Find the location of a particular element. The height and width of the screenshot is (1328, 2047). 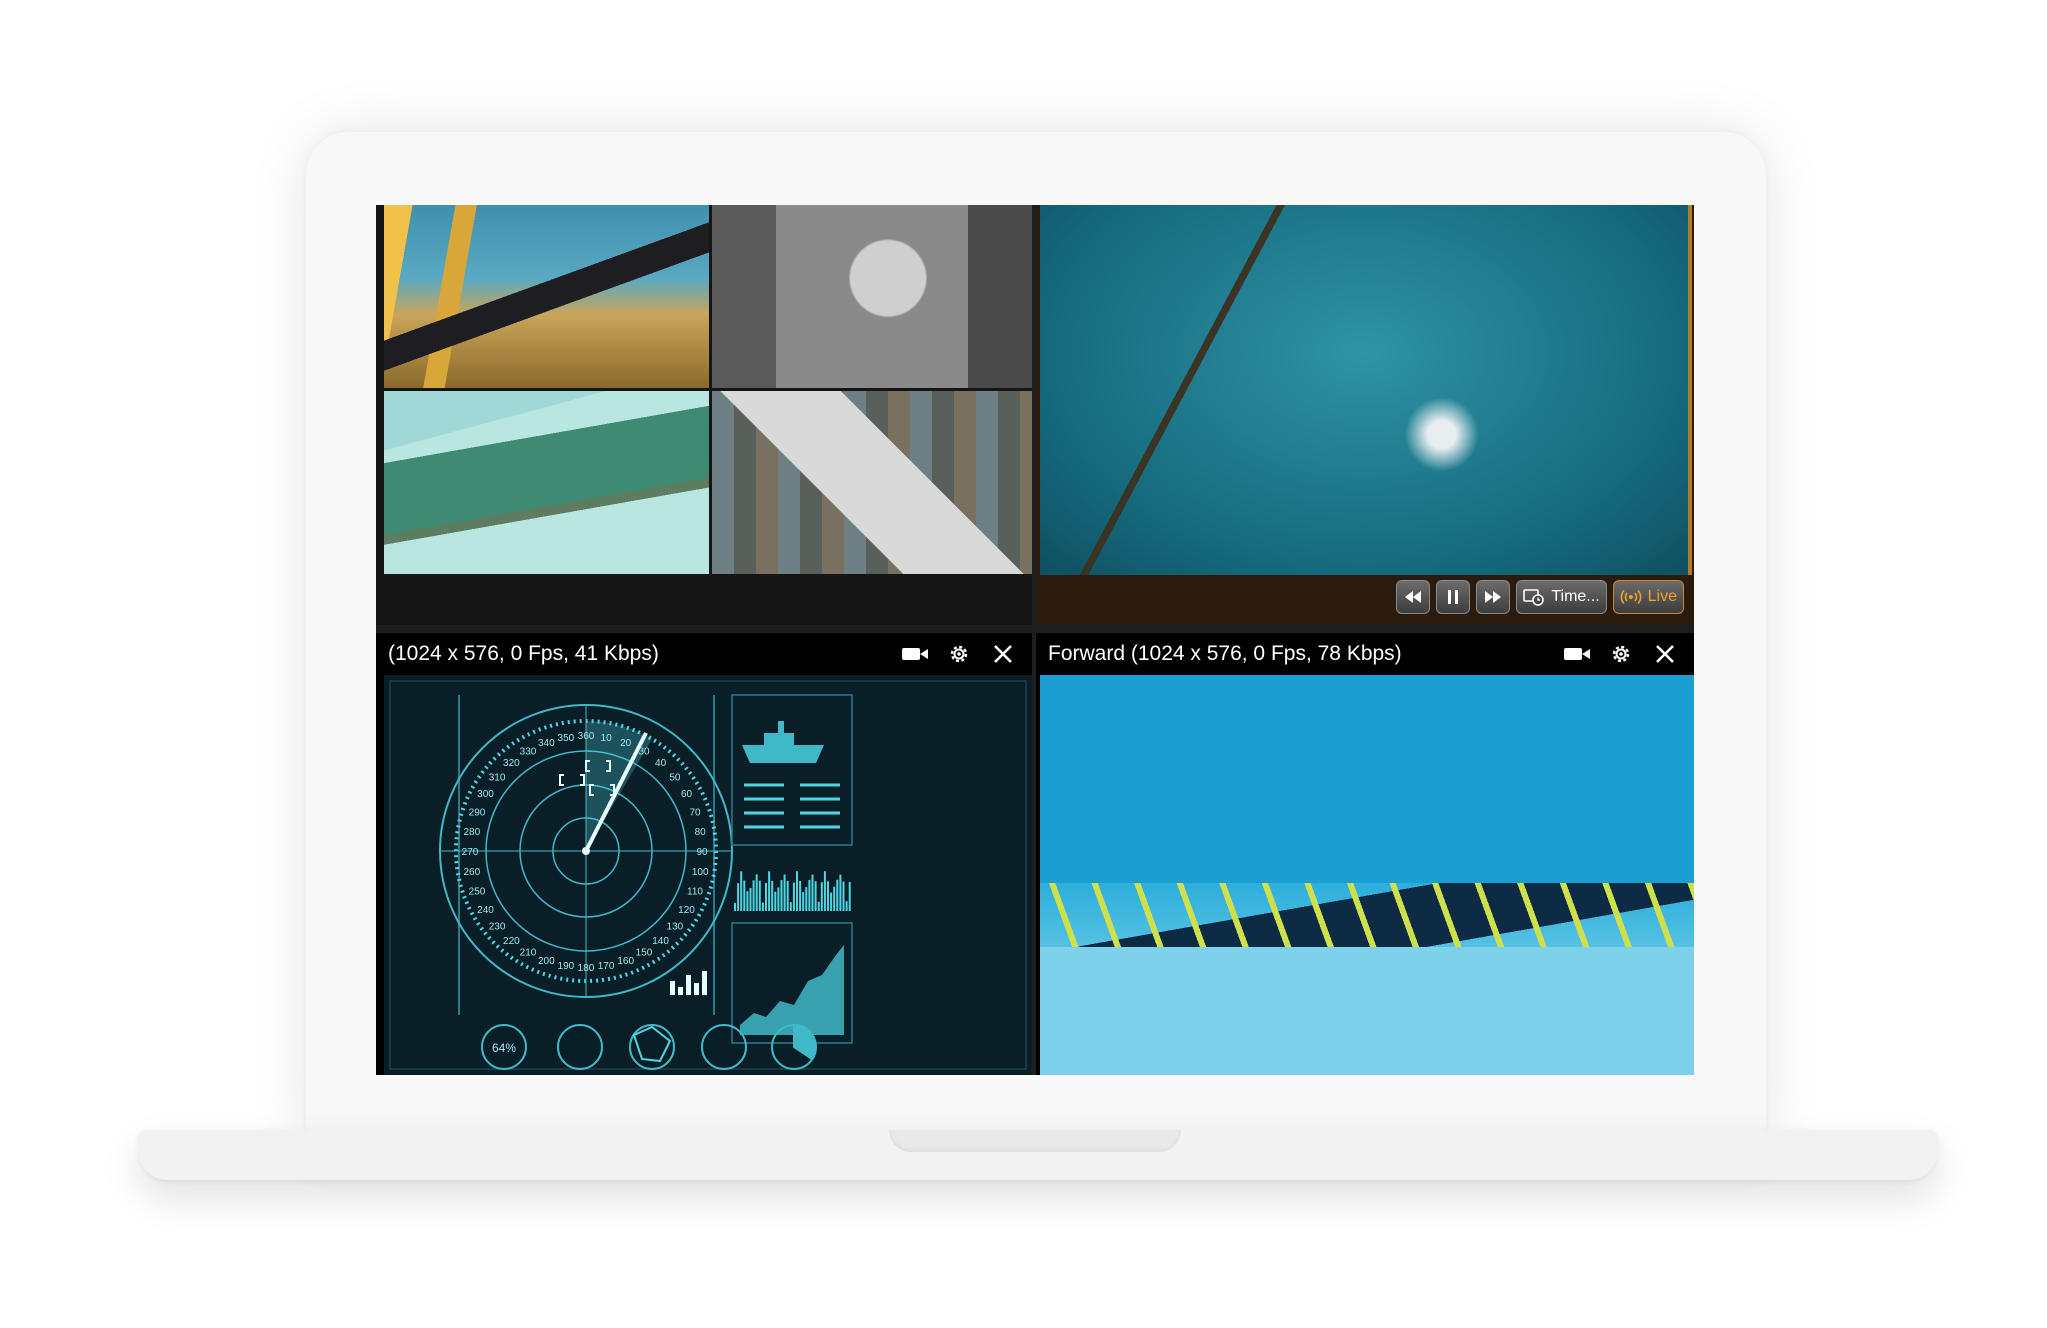

radar-bearing-label: 200 is located at coordinates (546, 961).